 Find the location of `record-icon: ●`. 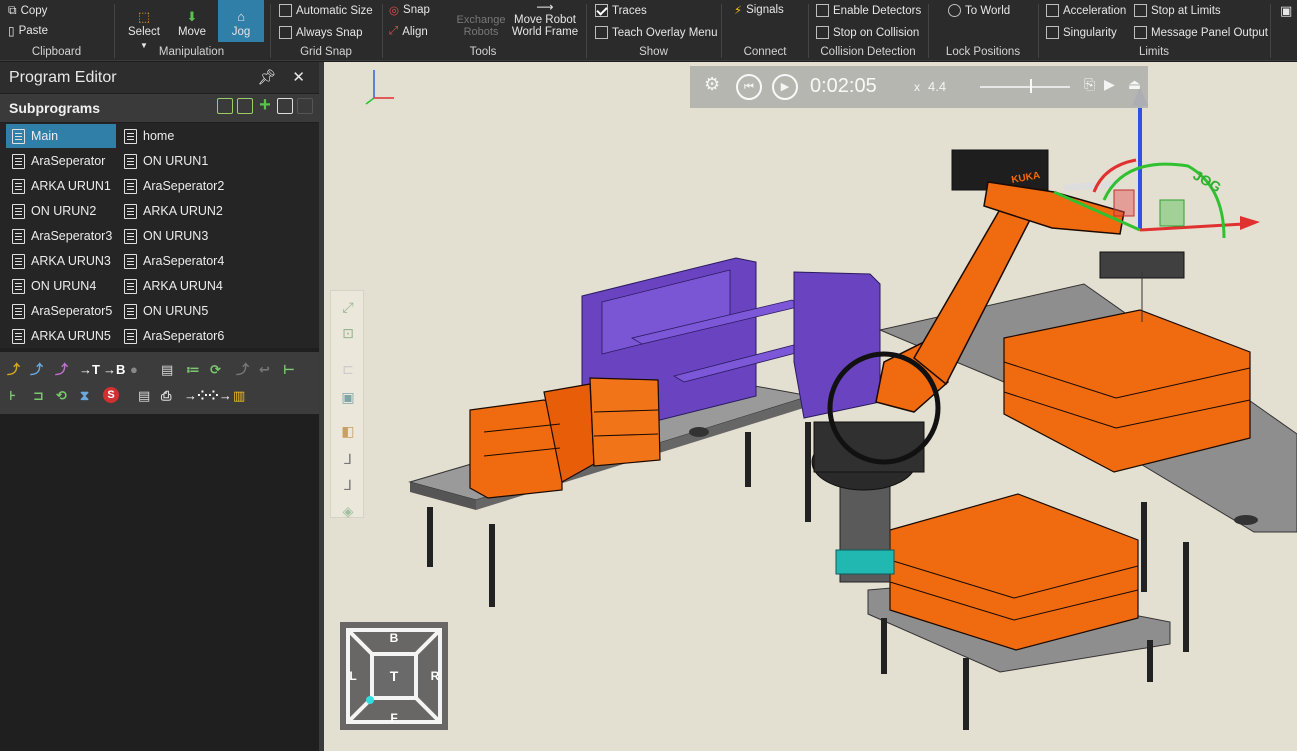

record-icon: ● is located at coordinates (134, 370).